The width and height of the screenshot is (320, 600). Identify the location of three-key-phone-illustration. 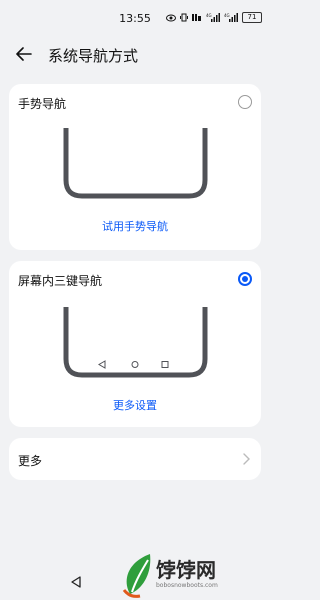
(135, 342).